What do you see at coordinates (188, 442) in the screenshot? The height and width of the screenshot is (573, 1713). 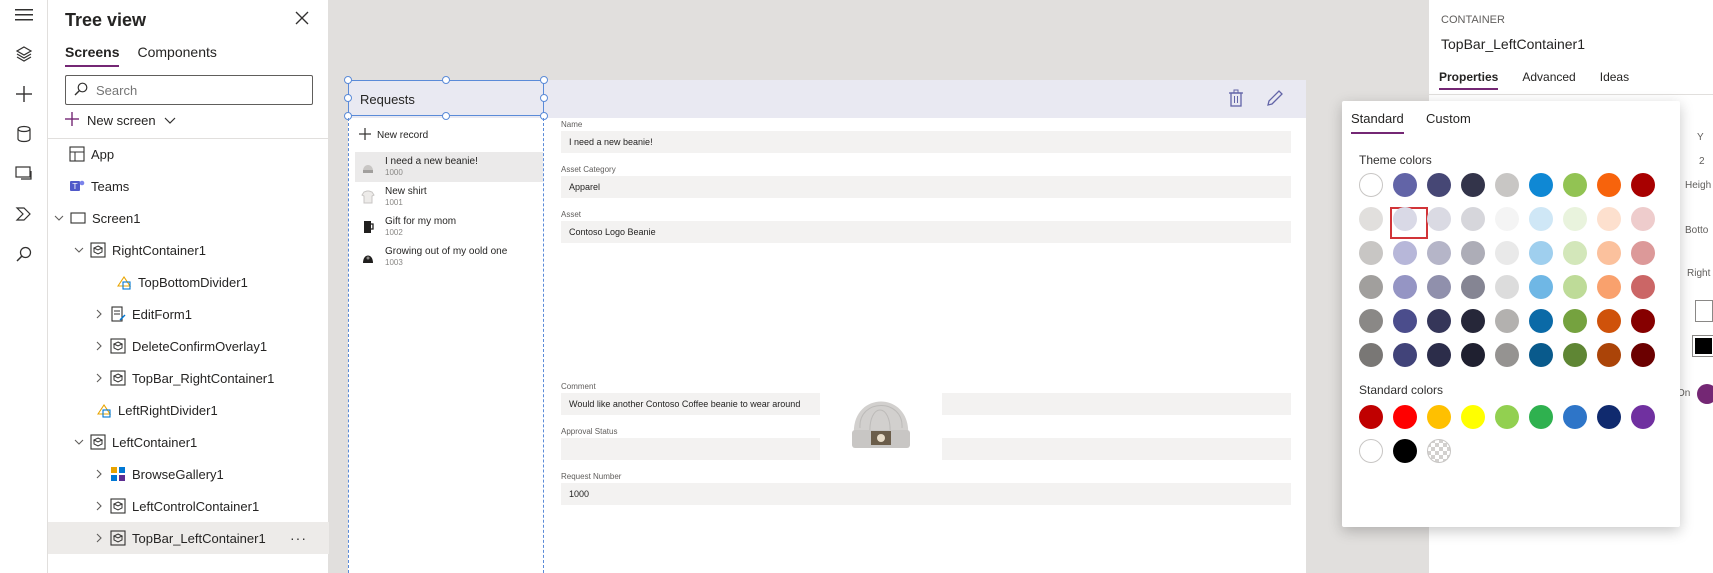 I see `tree-node-leftcontainer1: LeftContainer1` at bounding box center [188, 442].